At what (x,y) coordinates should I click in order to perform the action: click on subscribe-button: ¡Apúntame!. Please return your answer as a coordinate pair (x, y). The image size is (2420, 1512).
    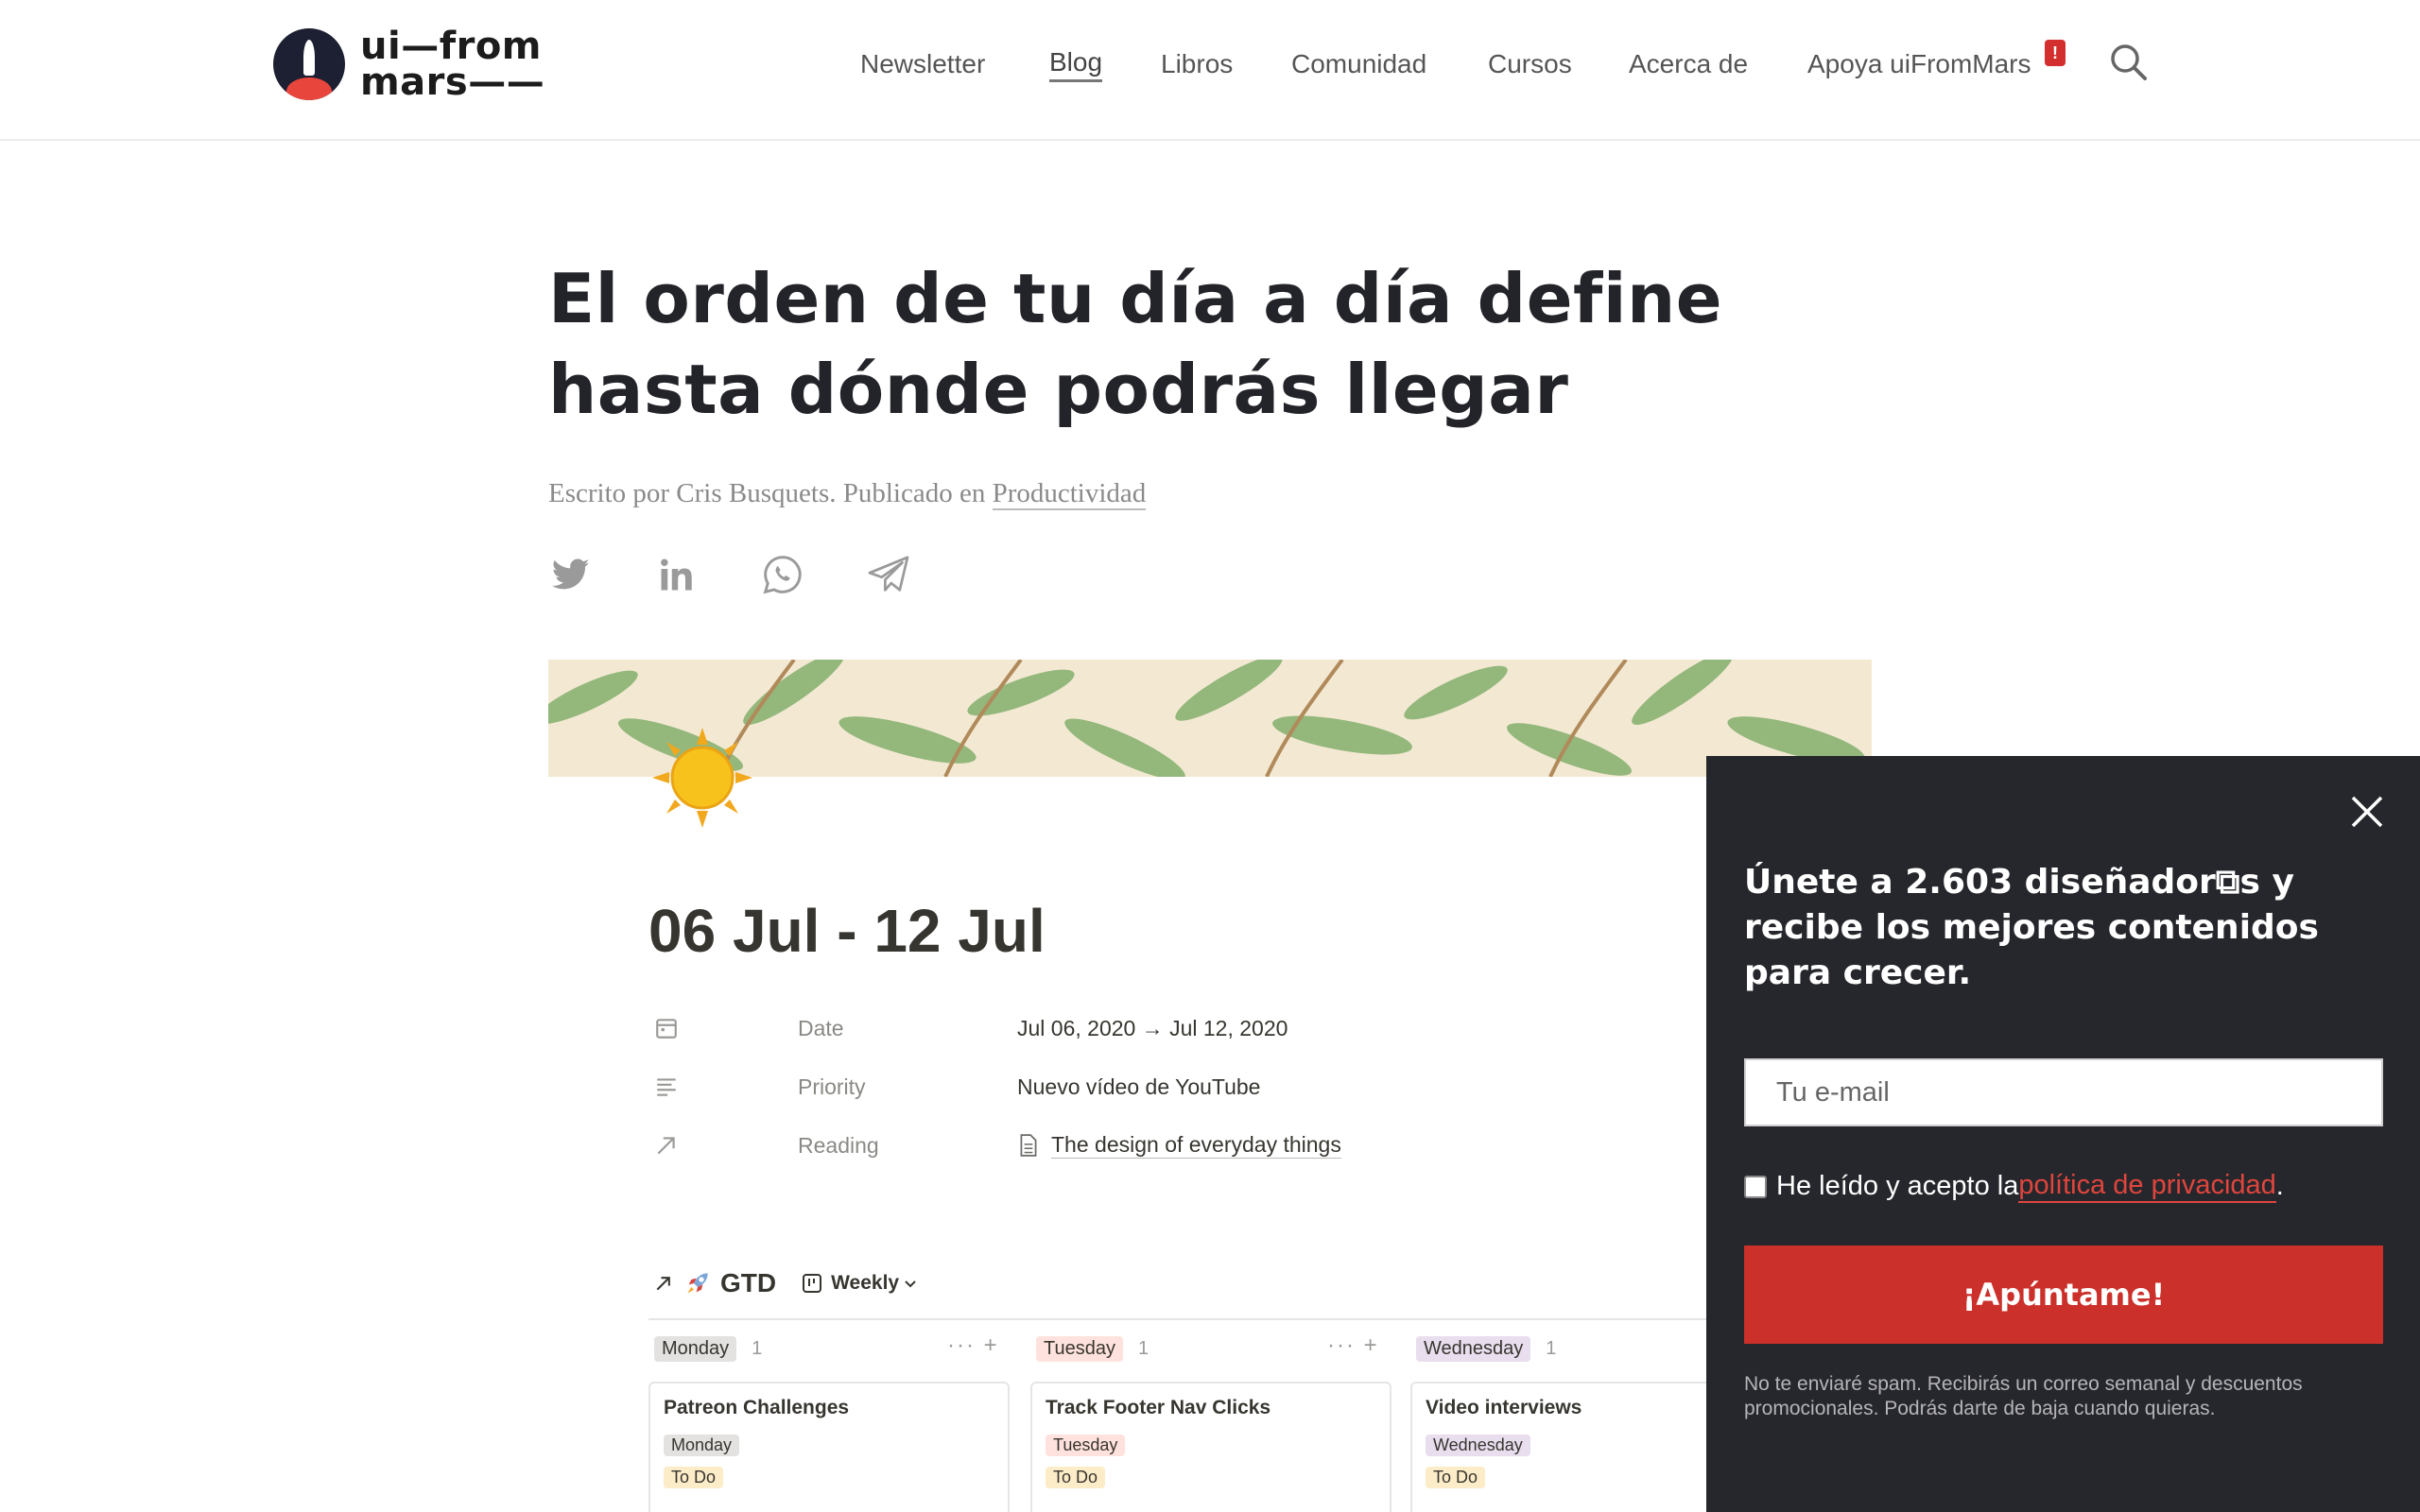
    Looking at the image, I should click on (2063, 1295).